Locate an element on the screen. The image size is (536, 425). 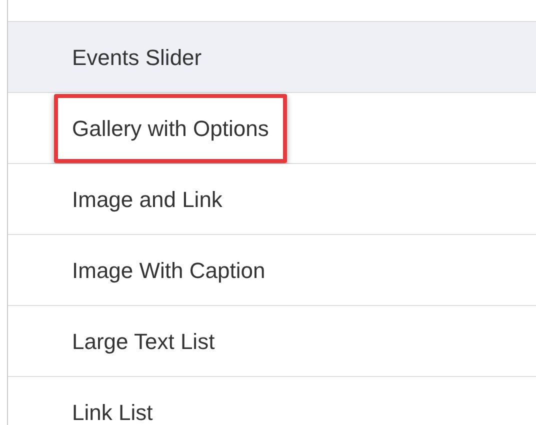
item-label: Link List is located at coordinates (112, 411).